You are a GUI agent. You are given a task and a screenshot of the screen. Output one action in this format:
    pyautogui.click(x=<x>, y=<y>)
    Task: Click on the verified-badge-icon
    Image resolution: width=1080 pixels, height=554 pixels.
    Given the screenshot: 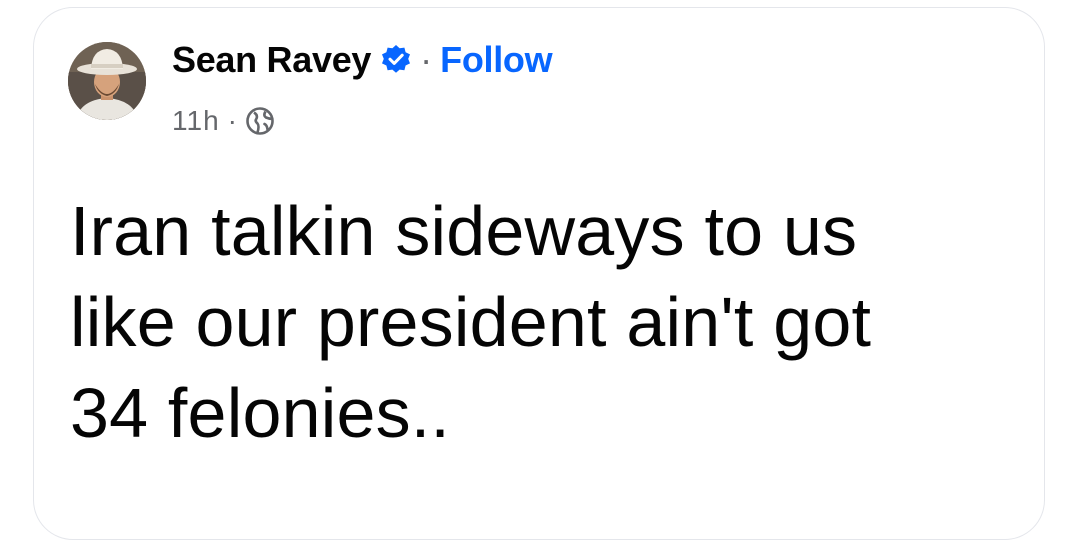 What is the action you would take?
    pyautogui.click(x=396, y=60)
    